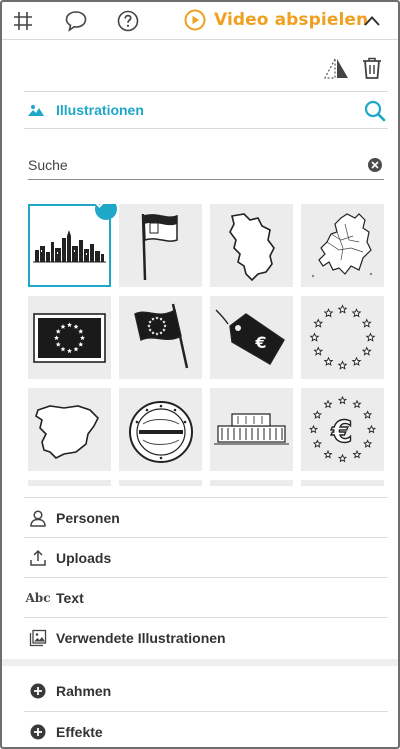 The width and height of the screenshot is (400, 749). I want to click on illustration-skyline, so click(72, 245).